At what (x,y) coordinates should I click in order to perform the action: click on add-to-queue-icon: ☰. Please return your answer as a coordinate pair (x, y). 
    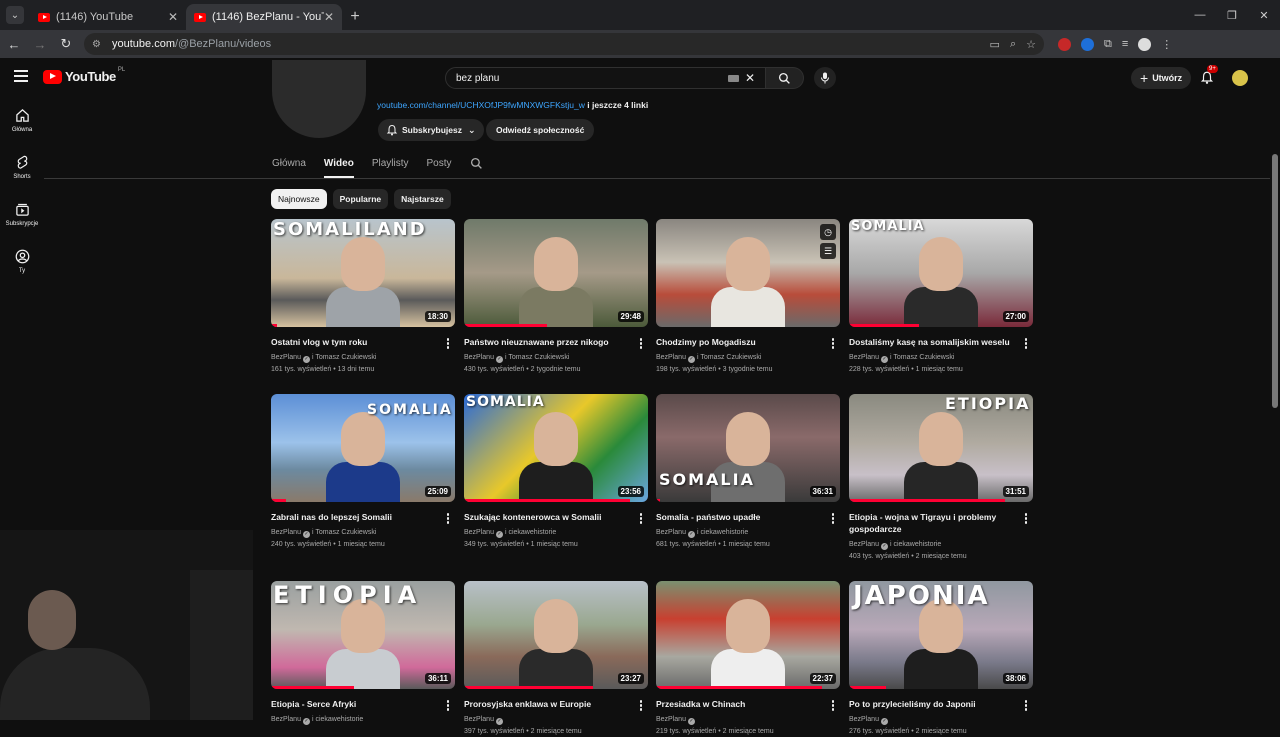
    Looking at the image, I should click on (828, 251).